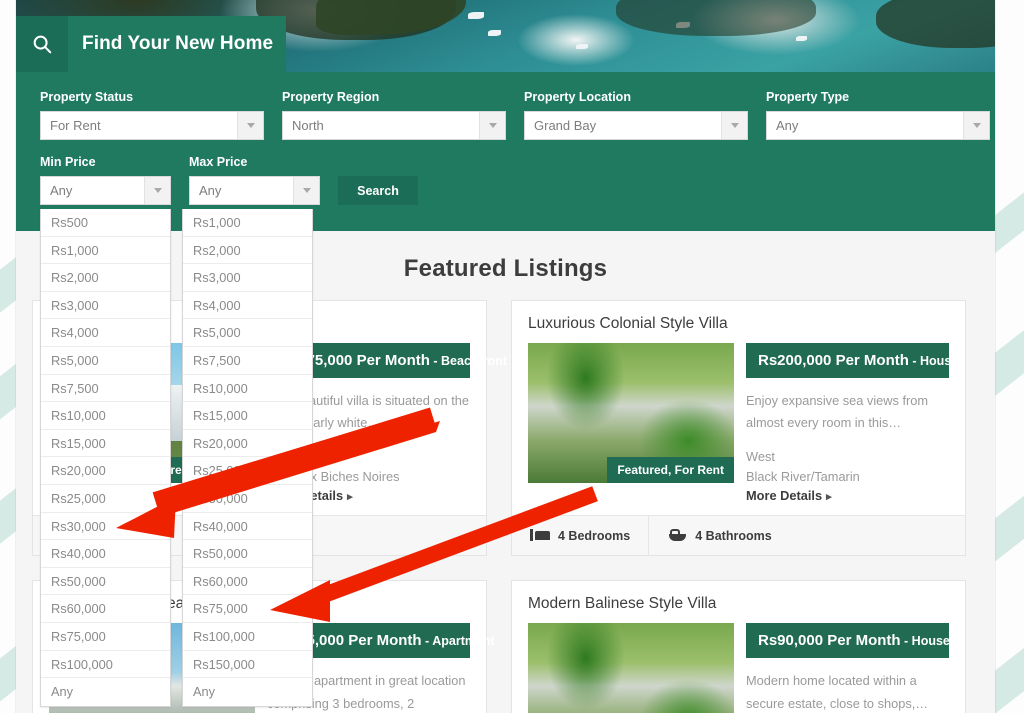  What do you see at coordinates (808, 97) in the screenshot?
I see `filter-label: Property Type` at bounding box center [808, 97].